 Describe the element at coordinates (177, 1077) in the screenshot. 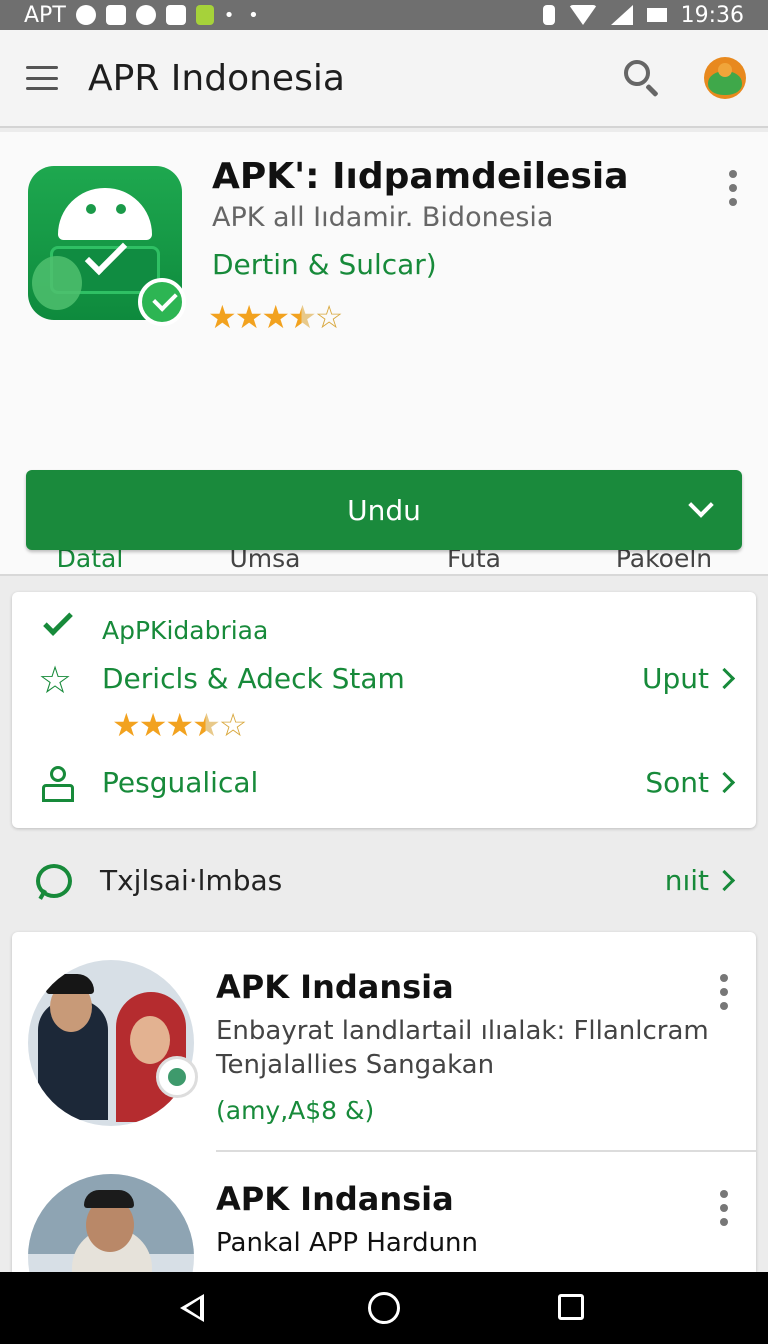

I see `app-badge-icon` at that location.